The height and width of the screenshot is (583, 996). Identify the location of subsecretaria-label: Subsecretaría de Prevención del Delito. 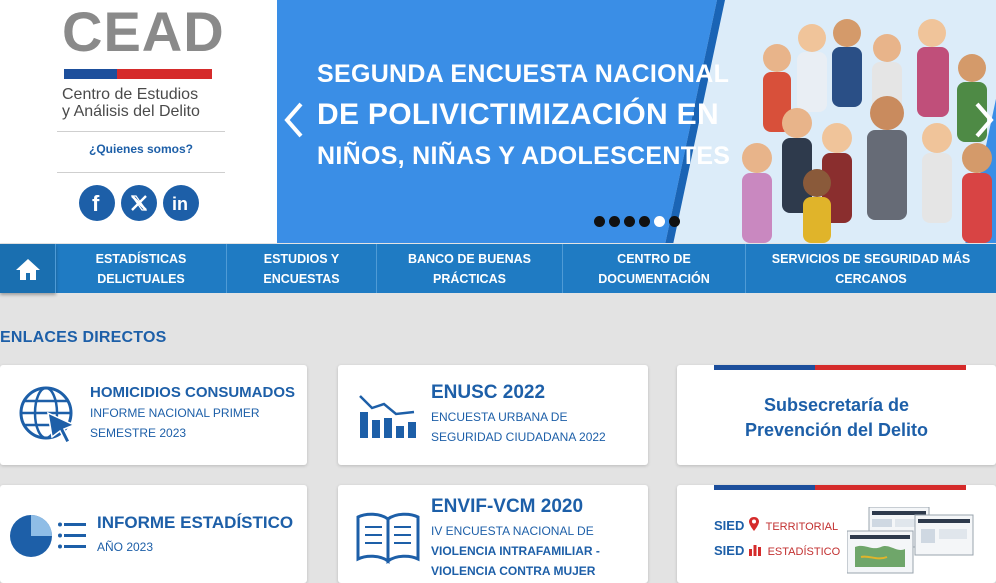
(836, 418).